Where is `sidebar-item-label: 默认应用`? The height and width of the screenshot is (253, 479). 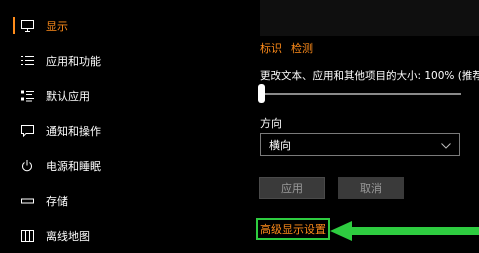
sidebar-item-label: 默认应用 is located at coordinates (68, 96).